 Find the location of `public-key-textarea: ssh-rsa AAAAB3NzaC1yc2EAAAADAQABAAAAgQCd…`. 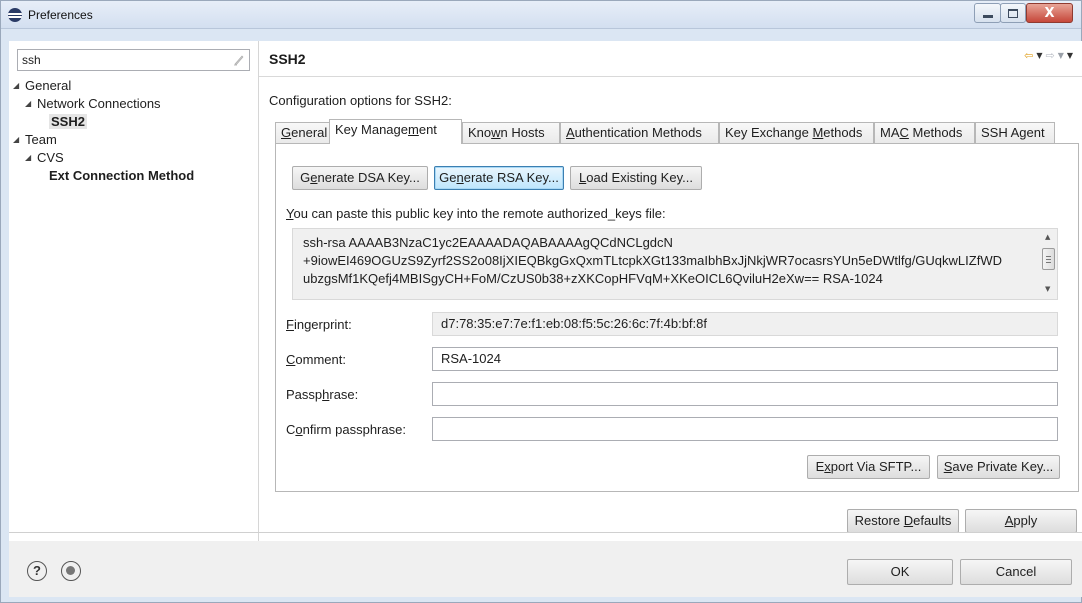

public-key-textarea: ssh-rsa AAAAB3NzaC1yc2EAAAADAQABAAAAgQCd… is located at coordinates (675, 264).